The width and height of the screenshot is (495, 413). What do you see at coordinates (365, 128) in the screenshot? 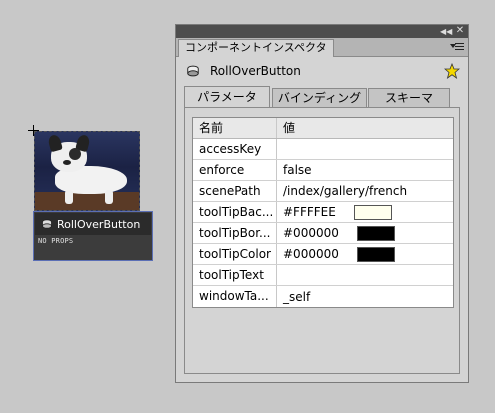
I see `header-value: 値` at bounding box center [365, 128].